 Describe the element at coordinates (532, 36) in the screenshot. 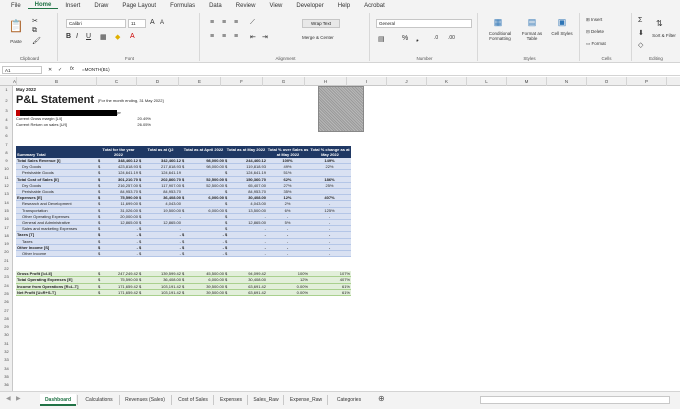

I see `format-as-table-button: Format as Table` at that location.